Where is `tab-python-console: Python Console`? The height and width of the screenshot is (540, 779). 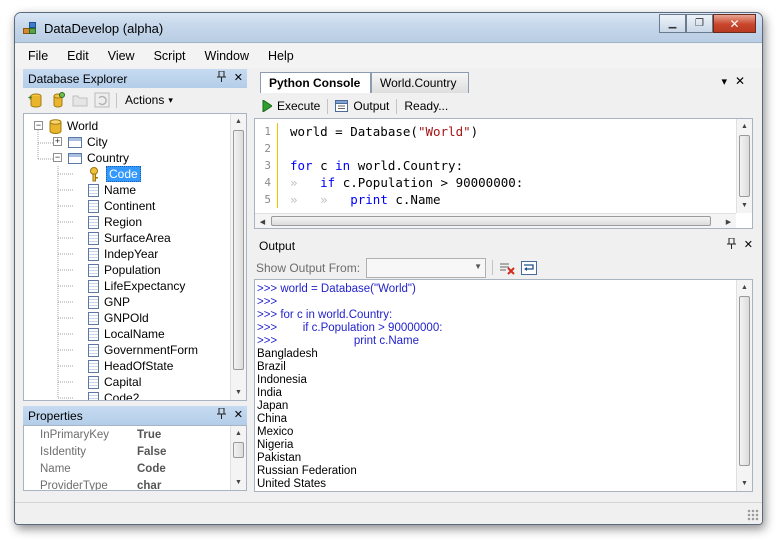
tab-python-console: Python Console is located at coordinates (315, 82).